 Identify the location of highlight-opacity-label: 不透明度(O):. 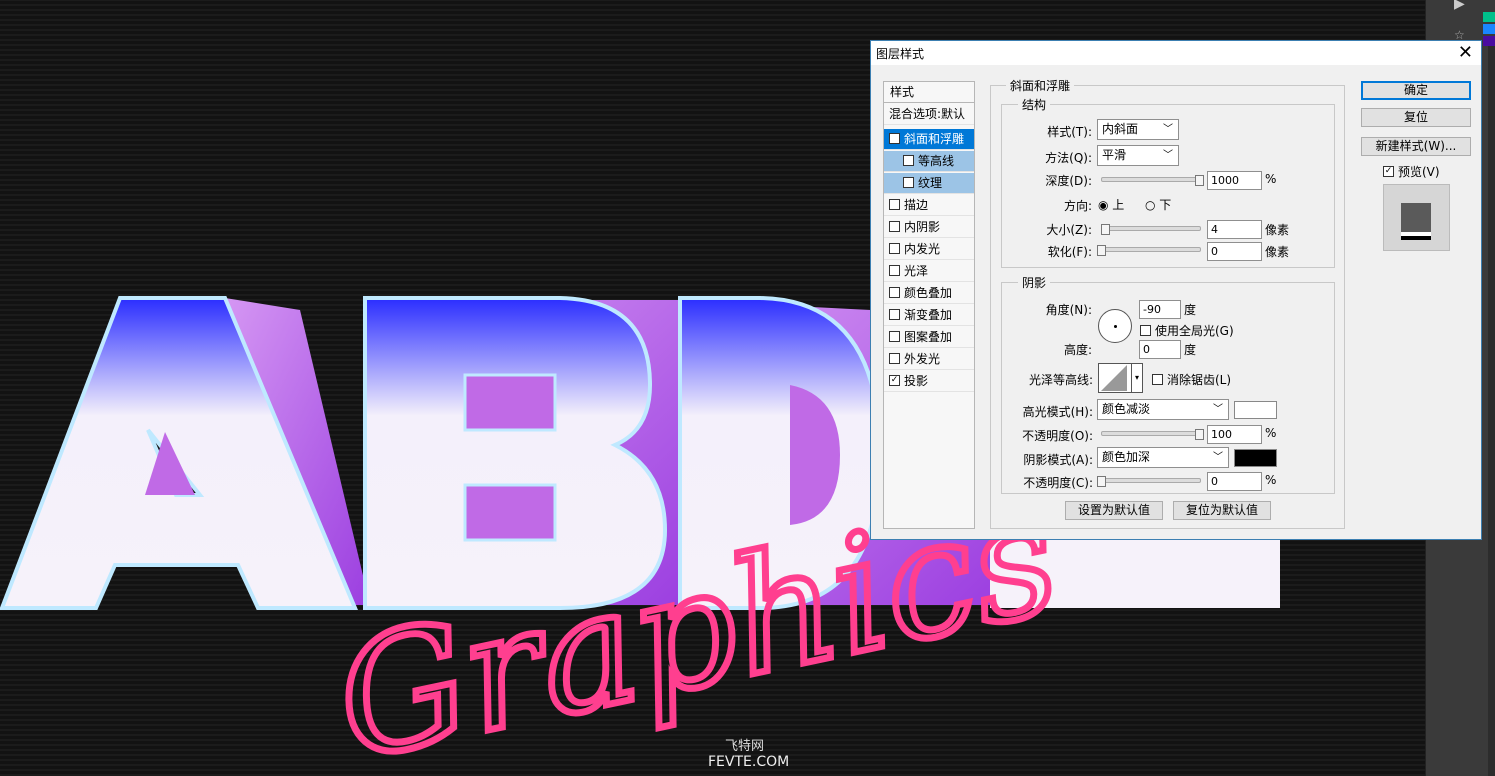
(1057, 436).